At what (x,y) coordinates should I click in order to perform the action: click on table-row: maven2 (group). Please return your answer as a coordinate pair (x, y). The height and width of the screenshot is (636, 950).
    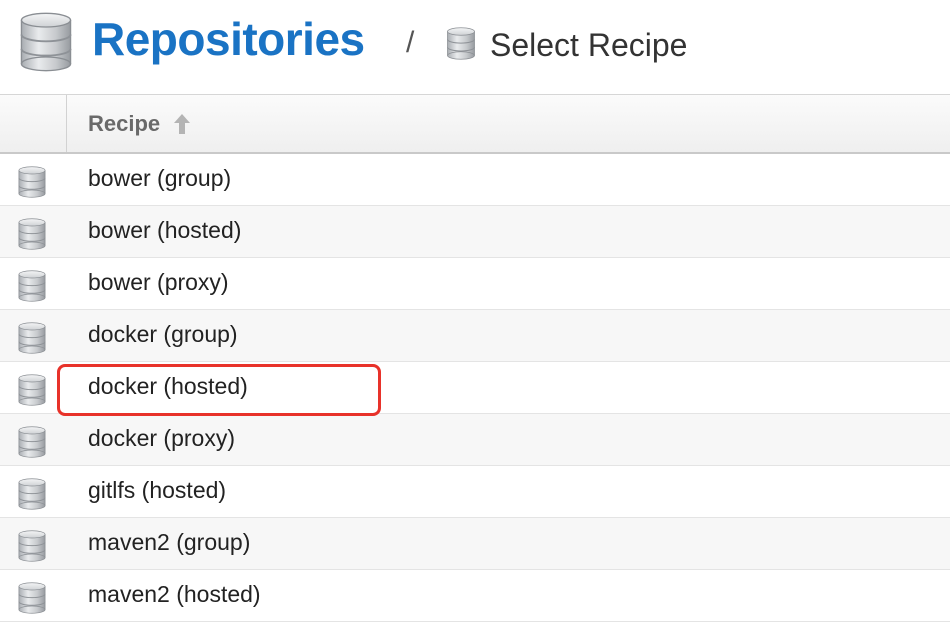
    Looking at the image, I should click on (475, 544).